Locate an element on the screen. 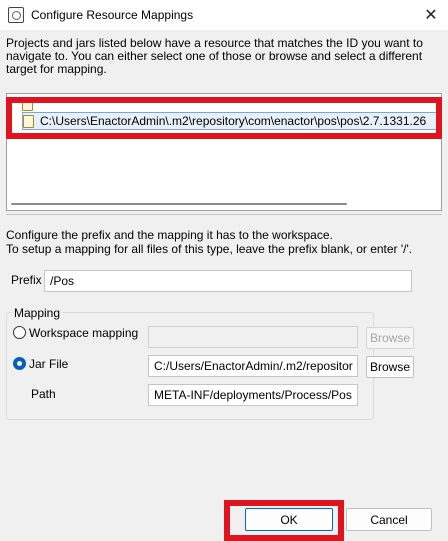 Image resolution: width=448 pixels, height=541 pixels. jar-file-input: C:/Users/EnactorAdmin/.m2/repositor is located at coordinates (253, 366).